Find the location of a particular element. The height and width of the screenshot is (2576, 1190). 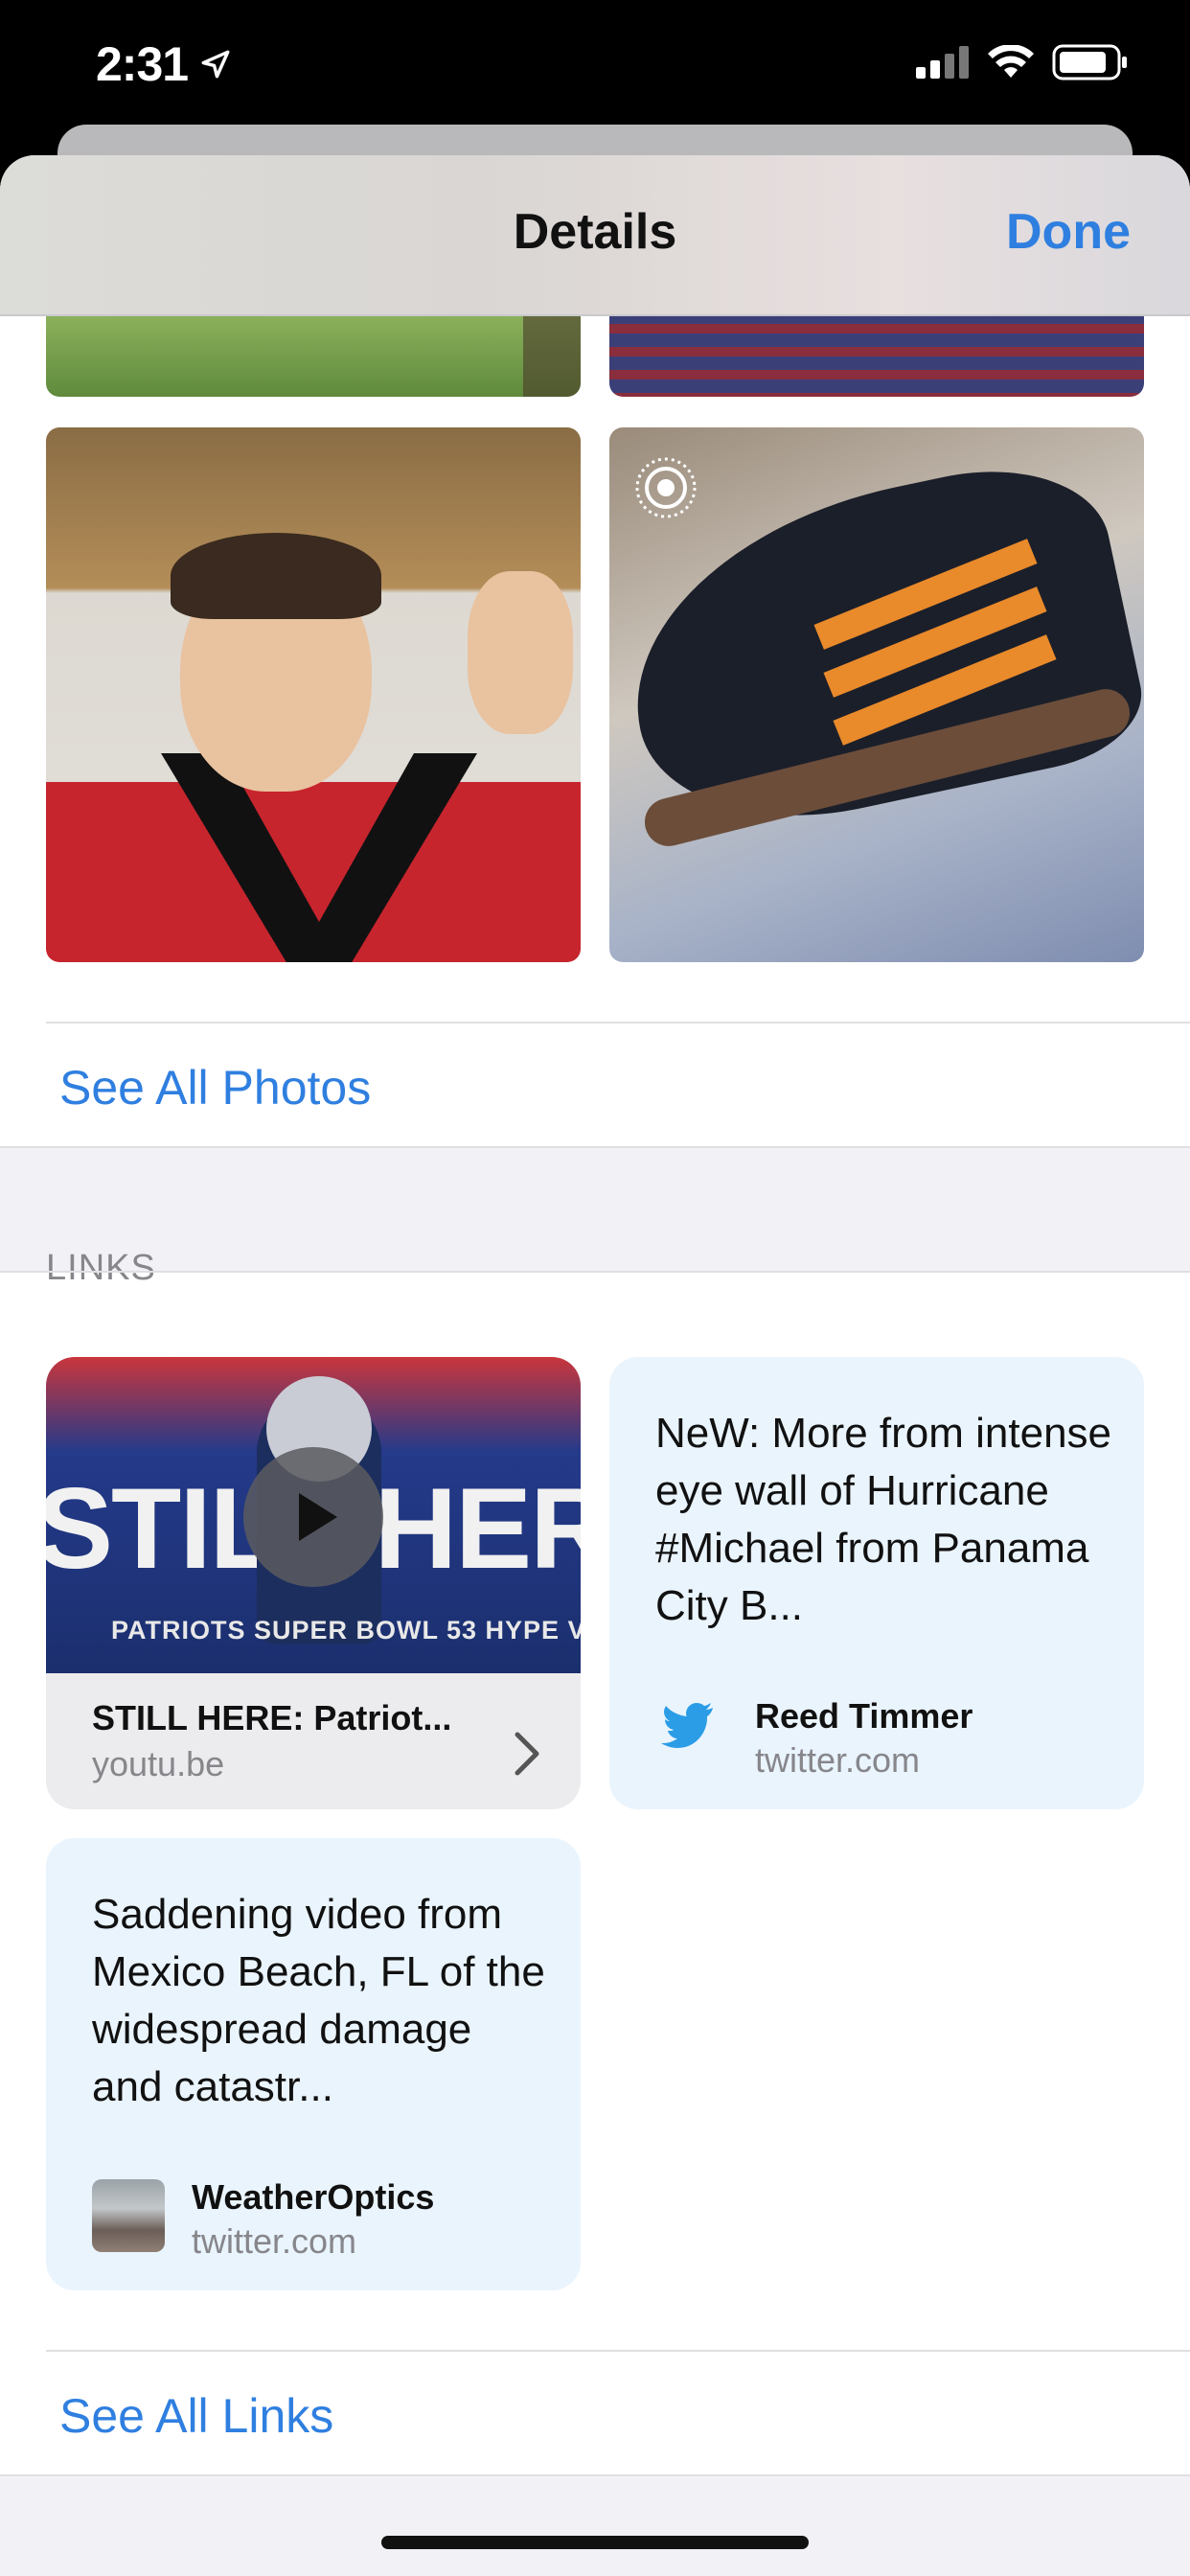

see-all-links-button: See All Links is located at coordinates (196, 2416).